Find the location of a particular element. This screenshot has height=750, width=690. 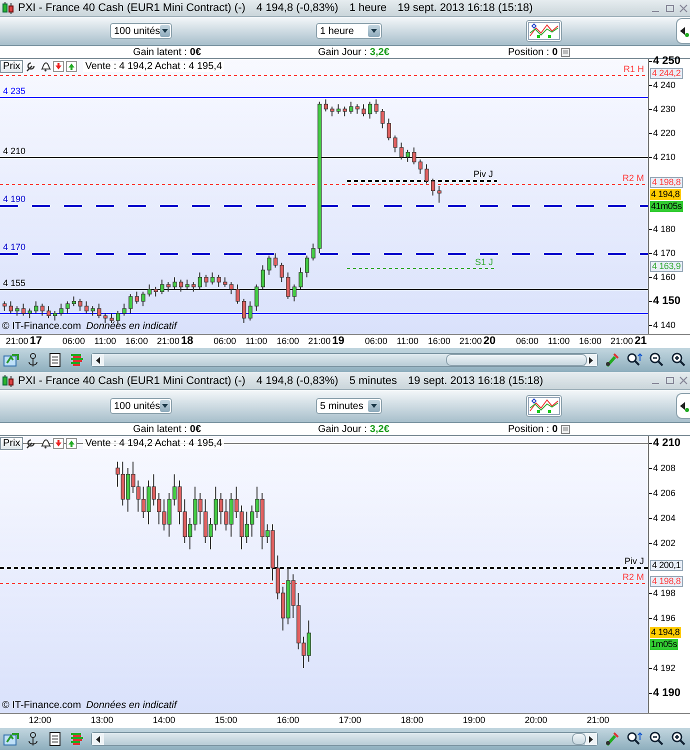

stat-label: Position : is located at coordinates (529, 52).